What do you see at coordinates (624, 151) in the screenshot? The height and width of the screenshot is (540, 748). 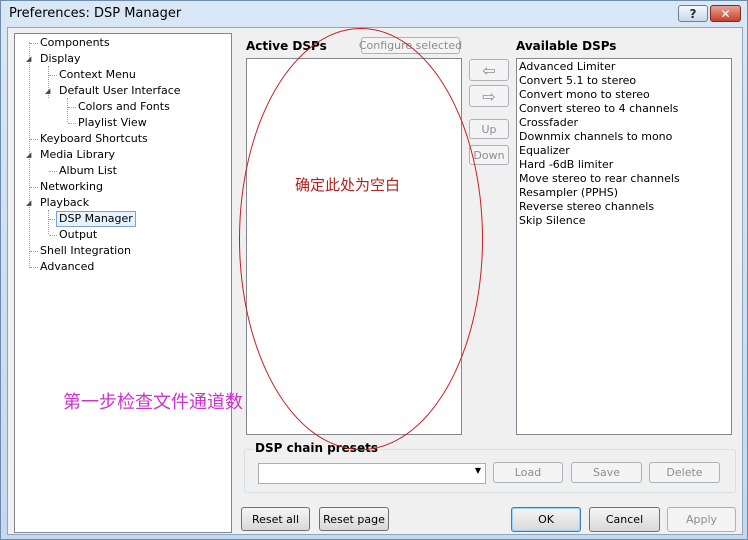 I see `available-dsp-item: Equalizer` at bounding box center [624, 151].